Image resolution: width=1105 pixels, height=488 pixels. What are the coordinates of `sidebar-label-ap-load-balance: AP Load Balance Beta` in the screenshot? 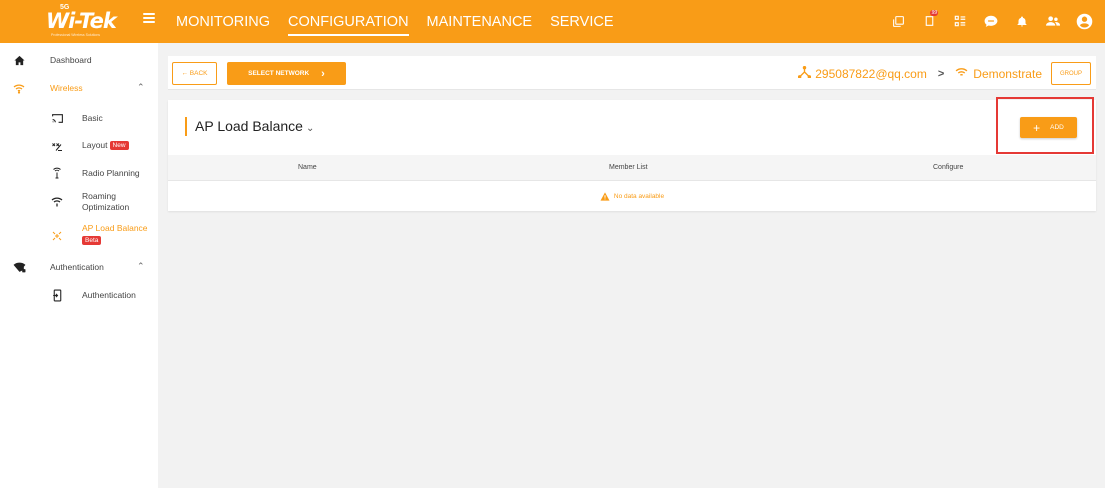 It's located at (115, 234).